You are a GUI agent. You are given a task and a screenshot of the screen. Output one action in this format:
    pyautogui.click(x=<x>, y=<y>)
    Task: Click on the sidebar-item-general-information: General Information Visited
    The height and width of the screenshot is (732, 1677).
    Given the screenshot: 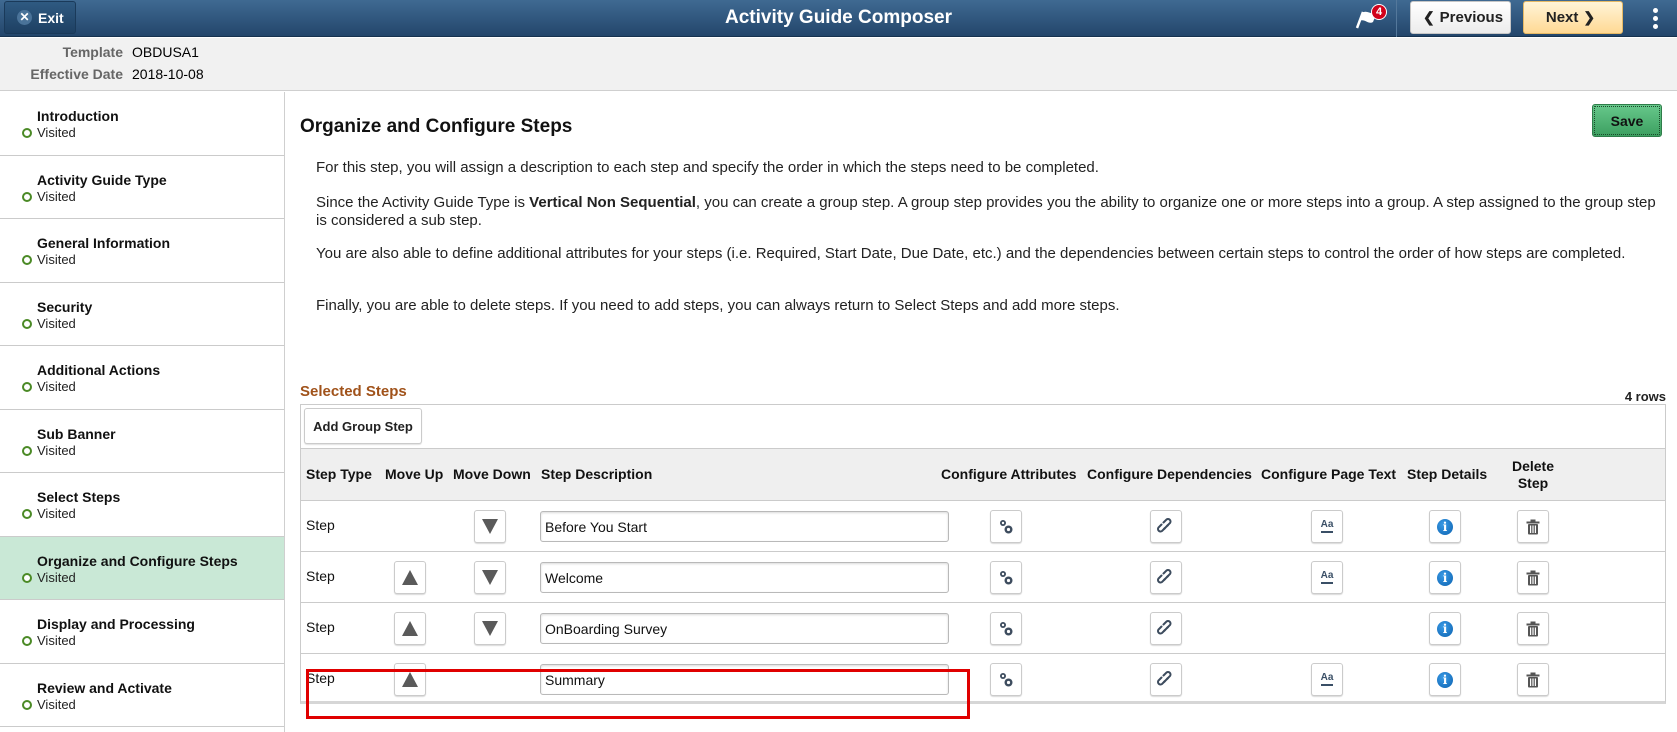 What is the action you would take?
    pyautogui.click(x=142, y=251)
    